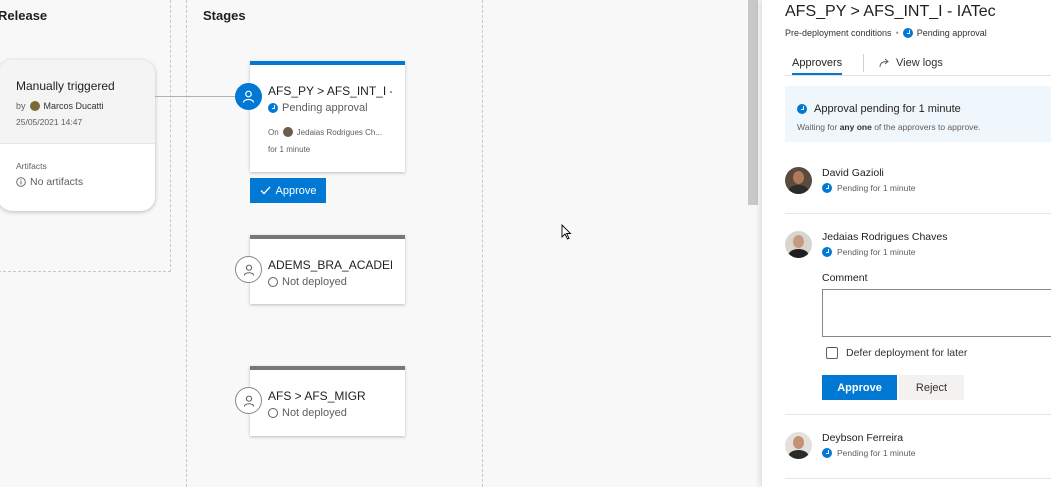 Image resolution: width=1051 pixels, height=487 pixels. I want to click on banner-desc-prefix: Waiting for, so click(817, 127).